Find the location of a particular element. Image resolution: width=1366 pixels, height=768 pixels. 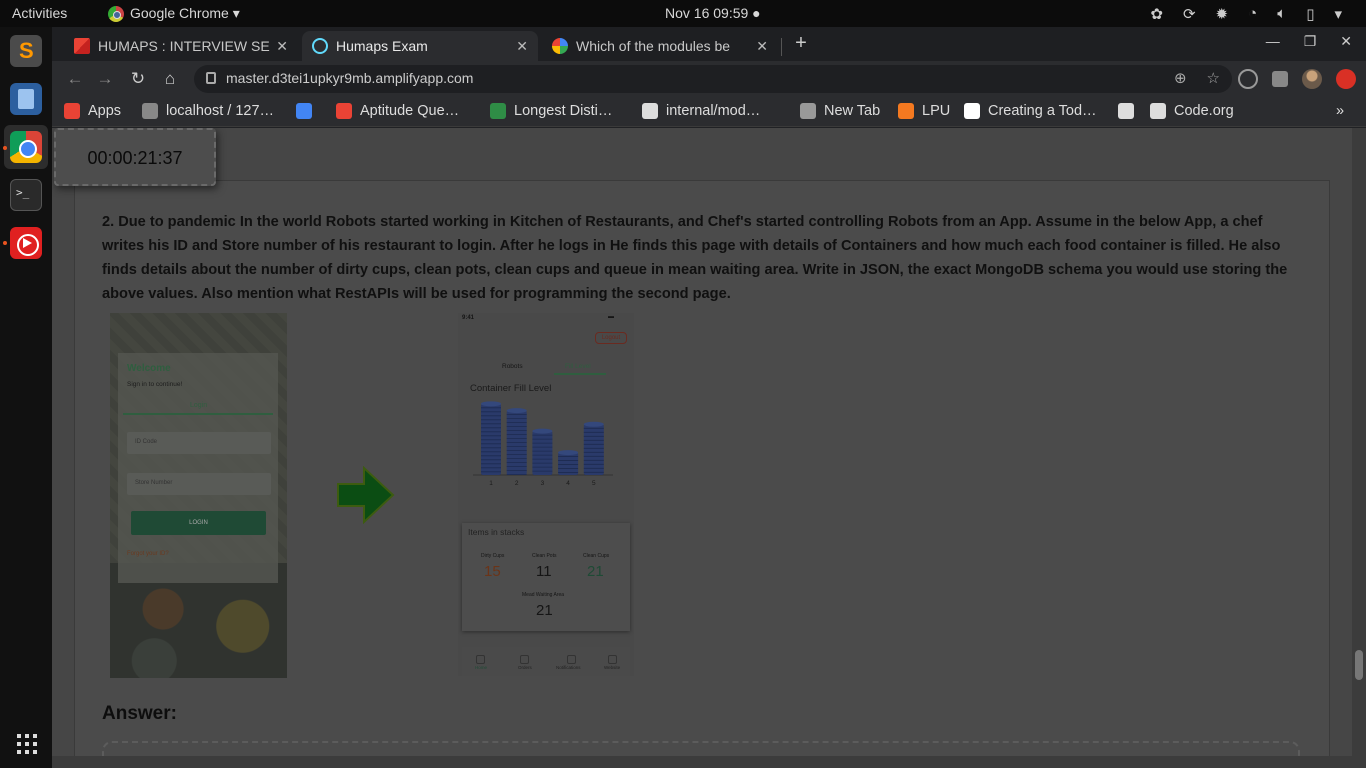

welcome-heading: Welcome is located at coordinates (149, 368).